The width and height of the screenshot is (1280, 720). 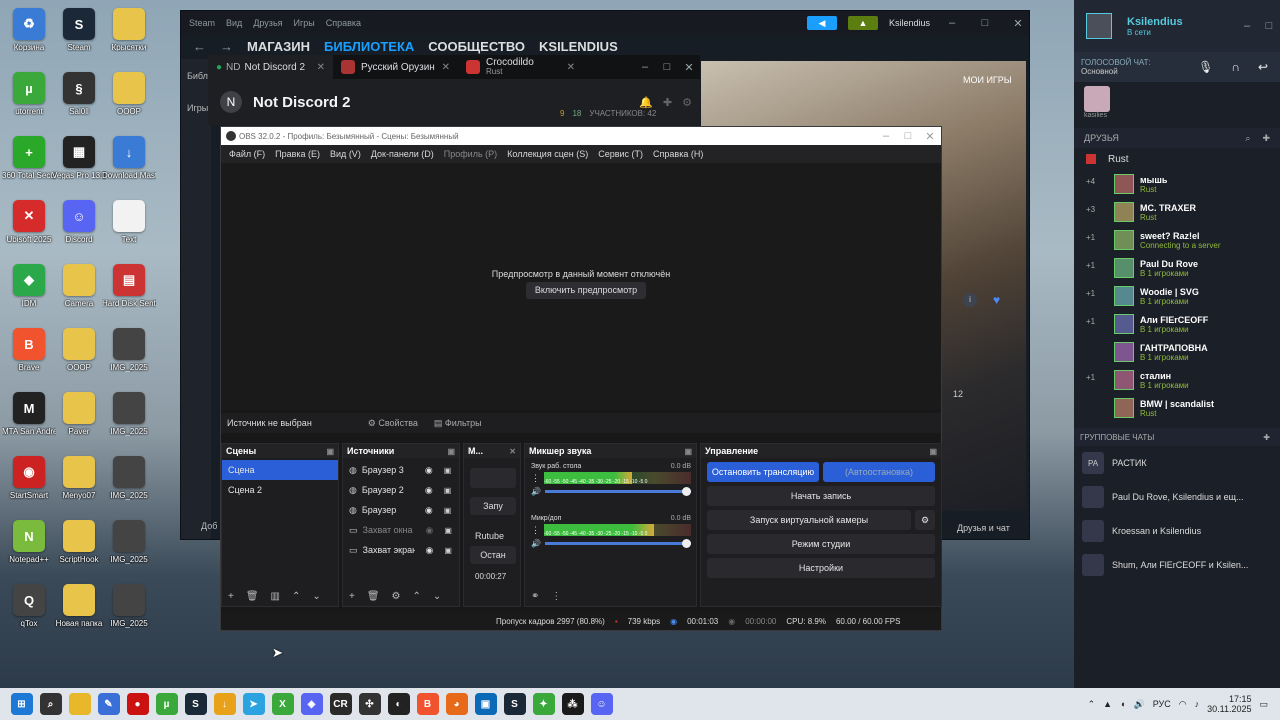 I want to click on friend-item: +4 мышь Rust, so click(x=1177, y=184).